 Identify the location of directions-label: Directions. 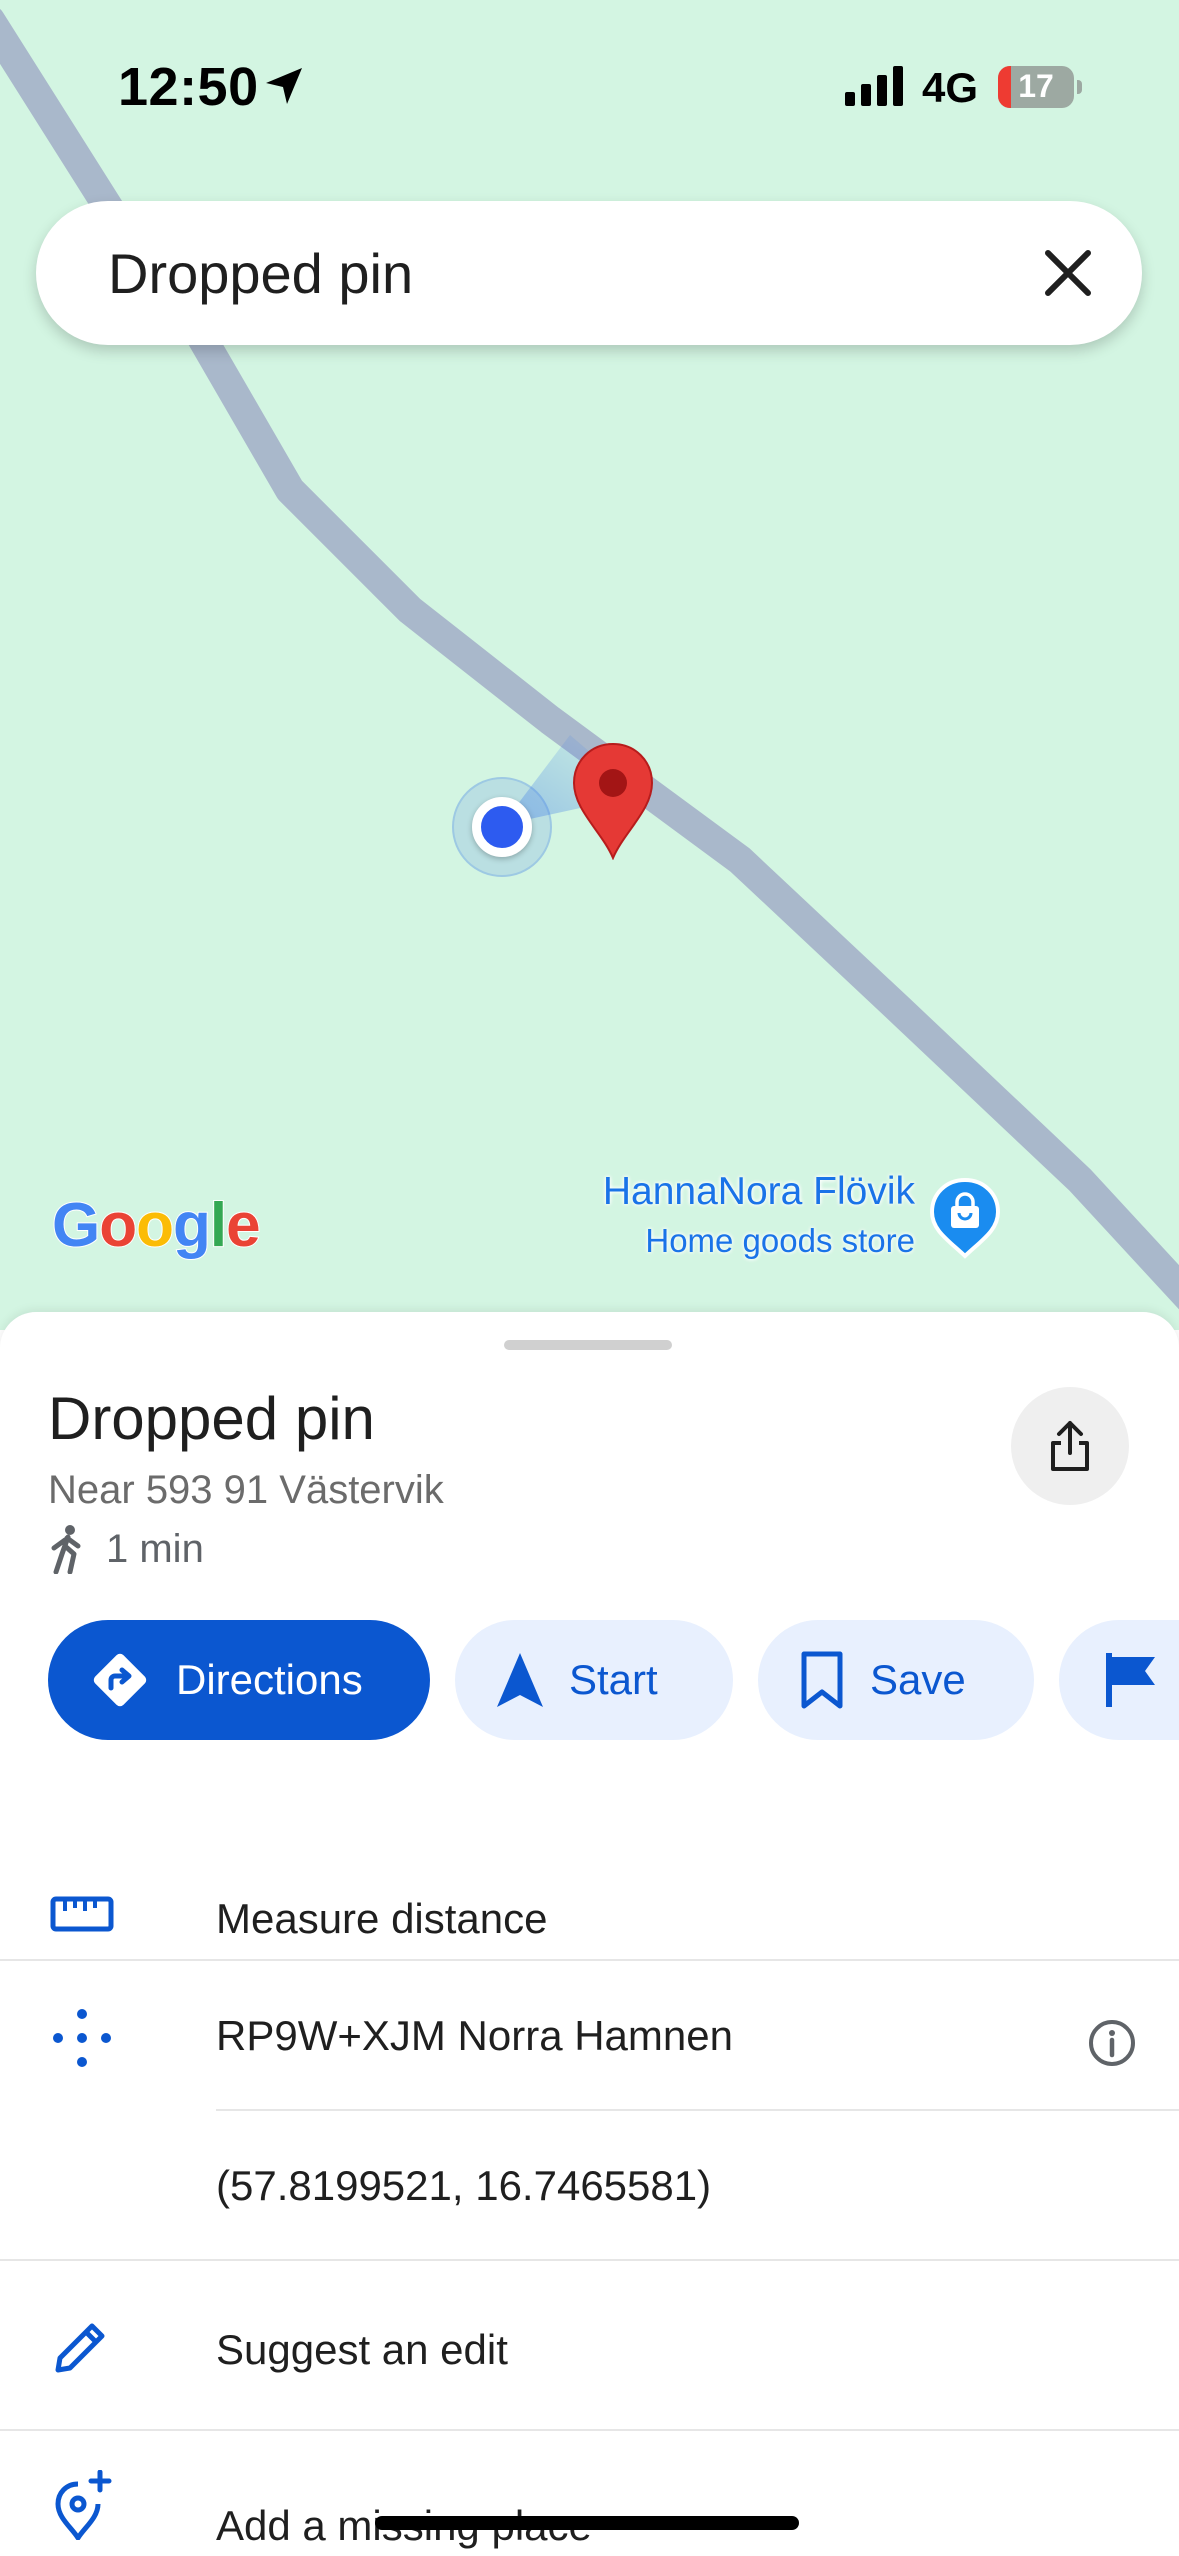
(269, 1679).